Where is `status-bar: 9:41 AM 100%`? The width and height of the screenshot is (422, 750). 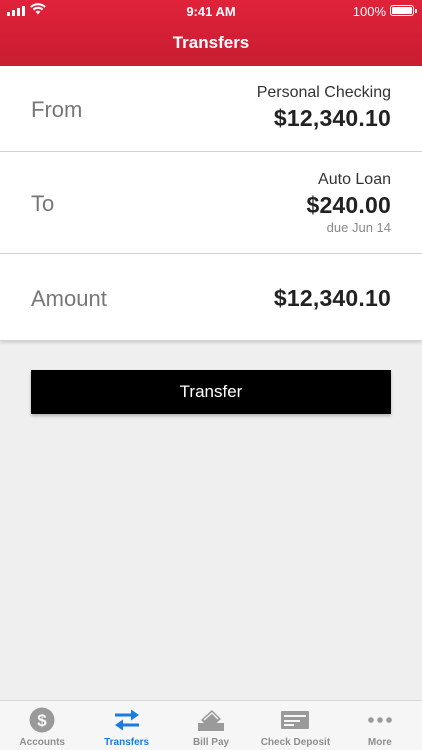
status-bar: 9:41 AM 100% is located at coordinates (211, 11).